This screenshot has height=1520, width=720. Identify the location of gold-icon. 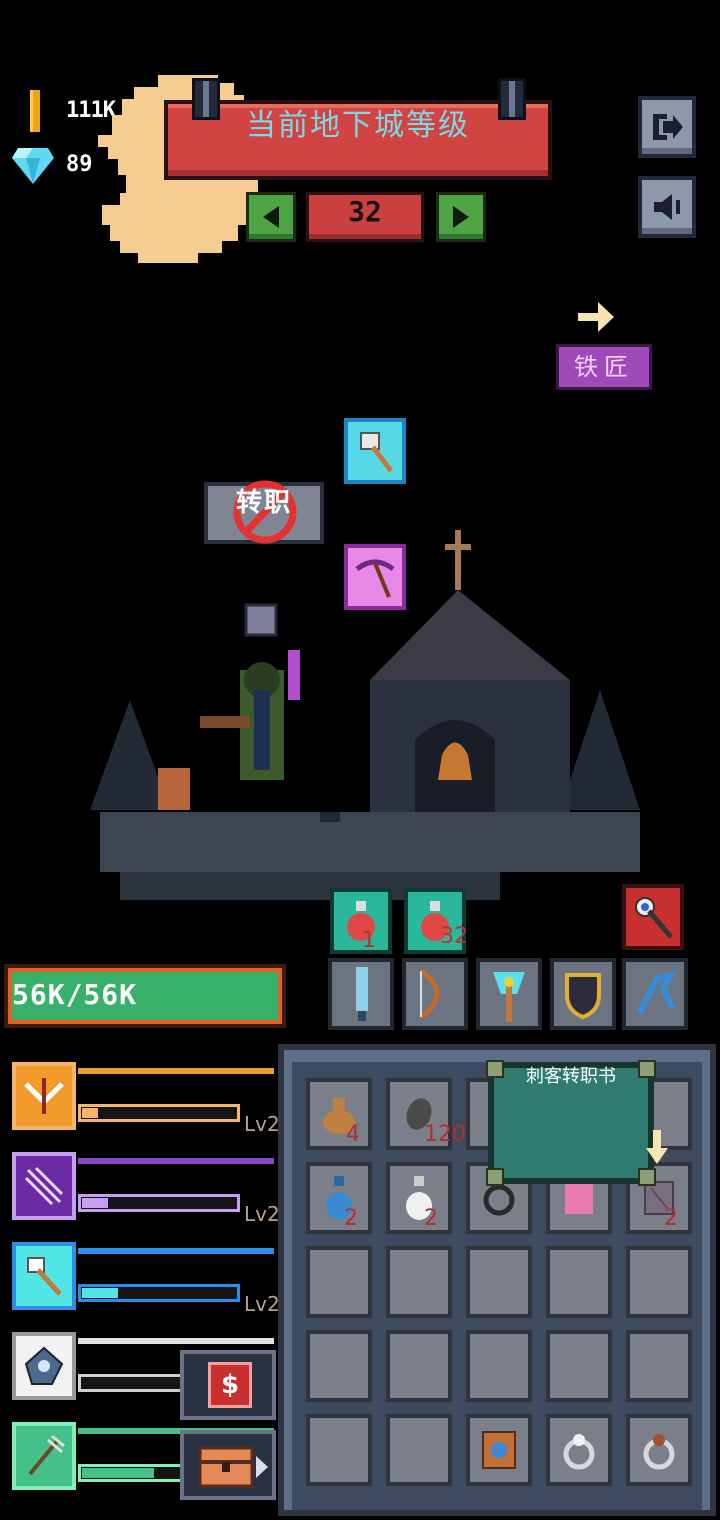
(35, 111).